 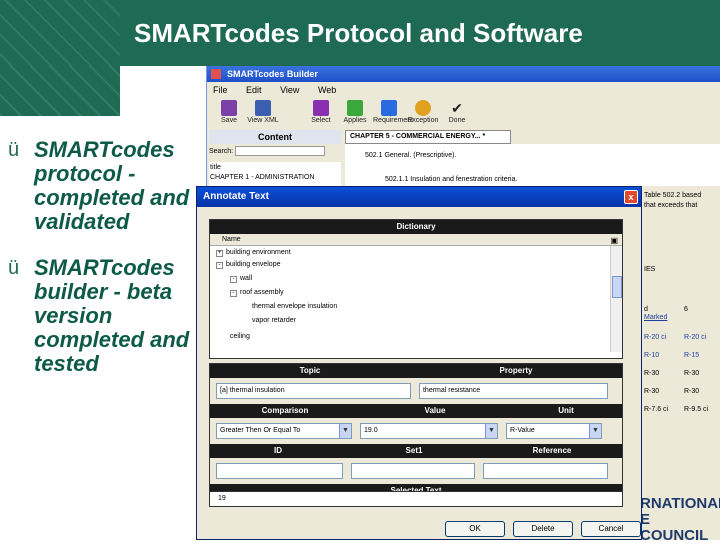 What do you see at coordinates (428, 137) in the screenshot?
I see `document-tab: CHAPTER 5 - COMMERCIAL ENERGY... *` at bounding box center [428, 137].